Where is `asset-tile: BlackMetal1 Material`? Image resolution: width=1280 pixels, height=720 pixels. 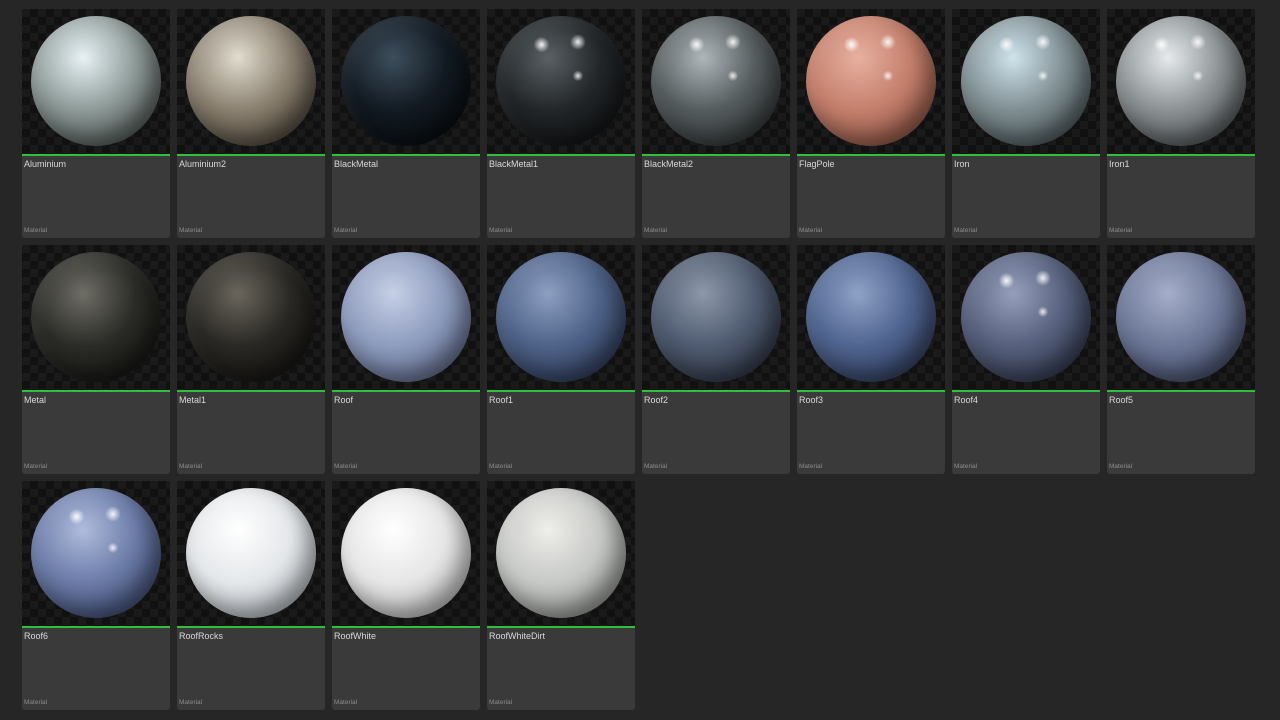 asset-tile: BlackMetal1 Material is located at coordinates (561, 123).